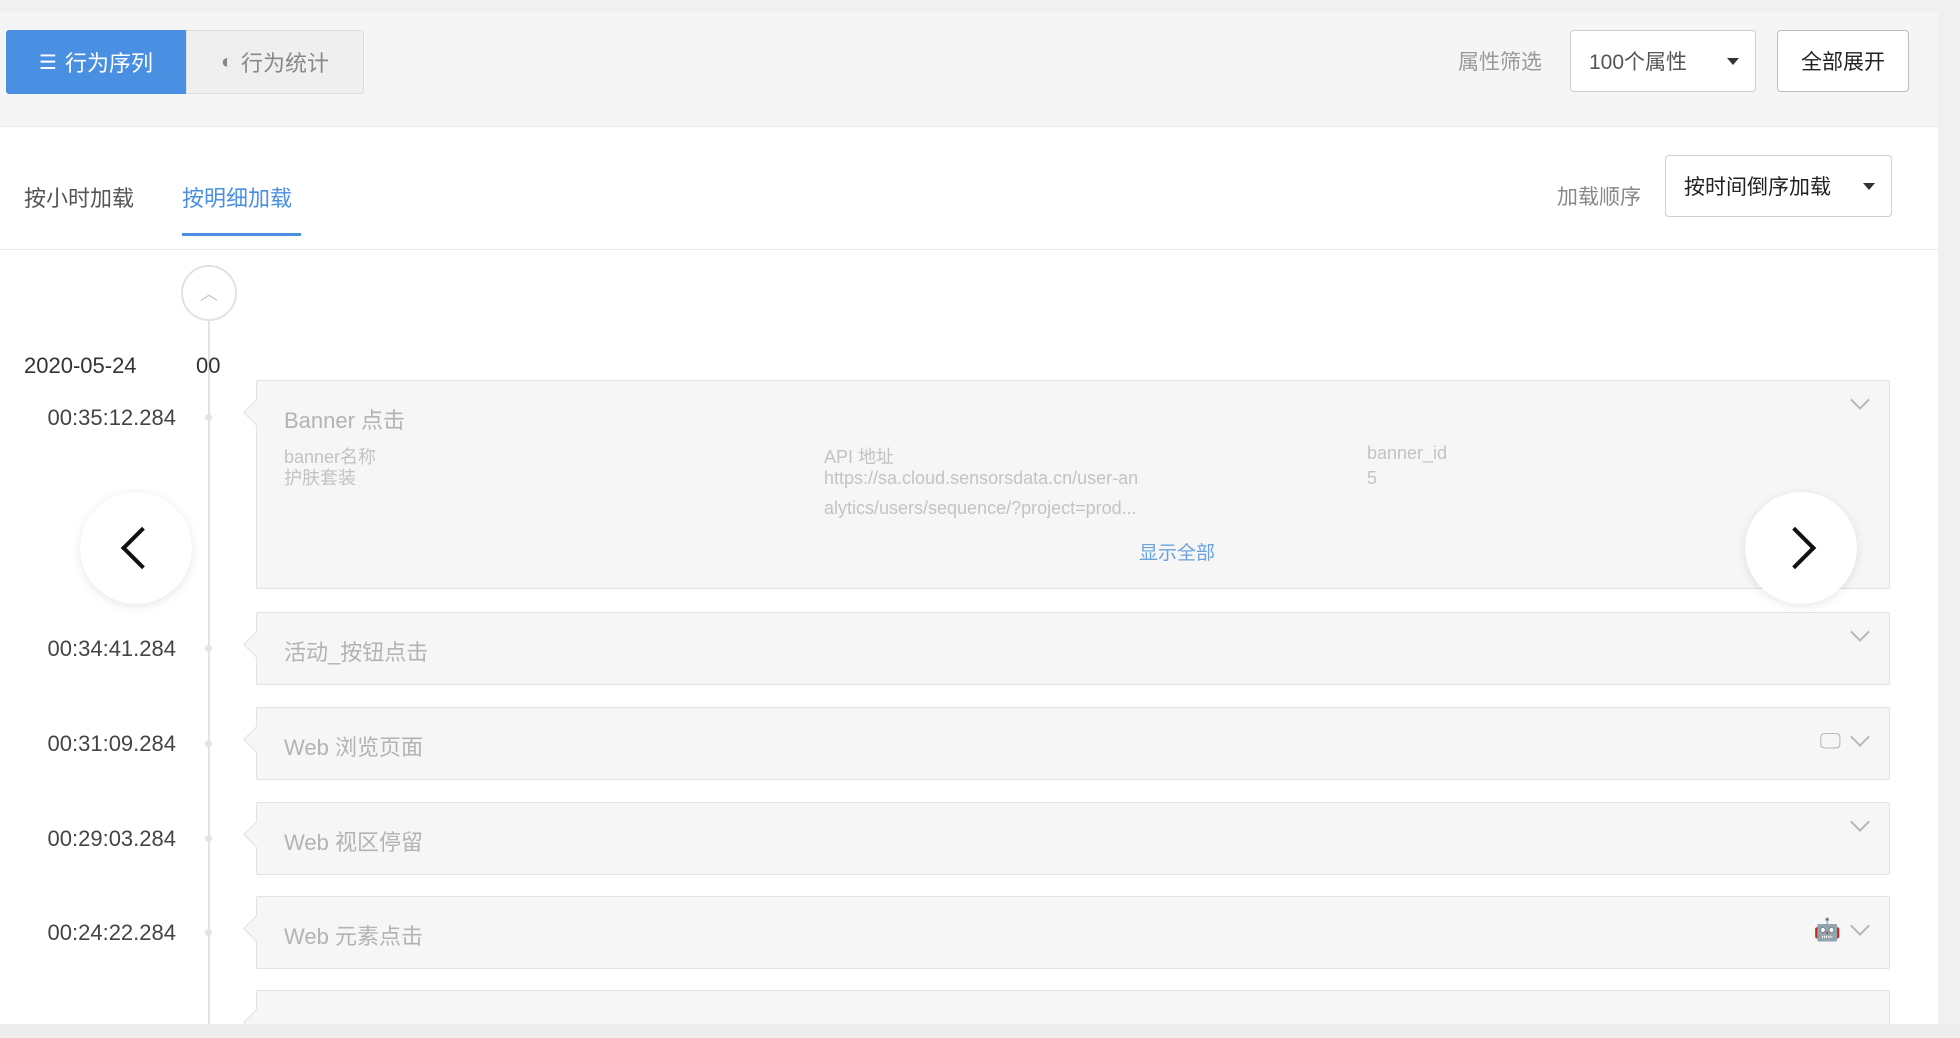 This screenshot has height=1038, width=1960. What do you see at coordinates (79, 197) in the screenshot?
I see `tab-load-by-hour: 按小时加载` at bounding box center [79, 197].